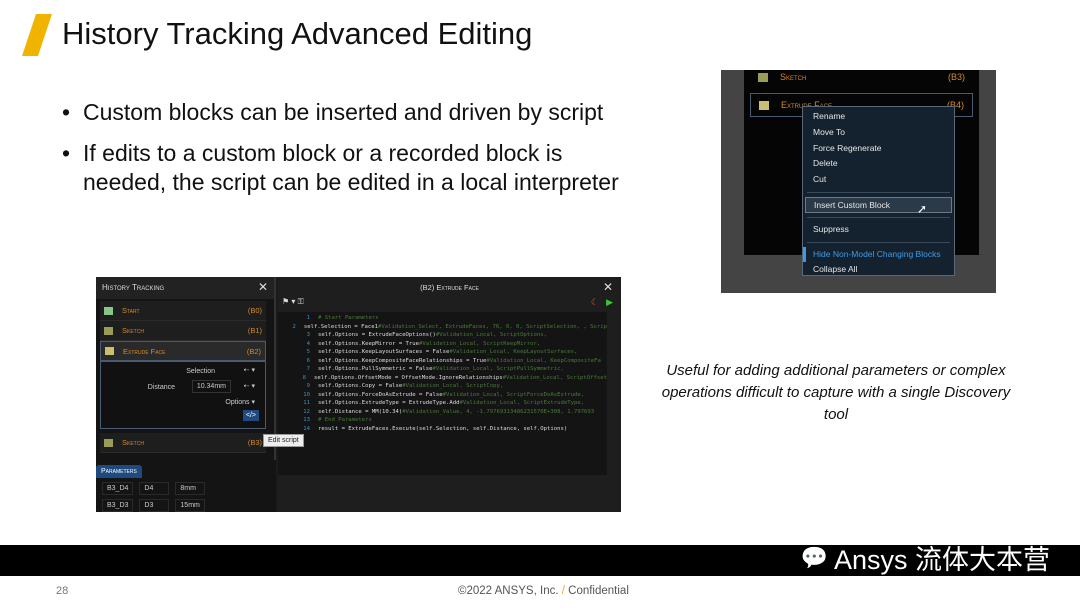 The width and height of the screenshot is (1080, 608). I want to click on row-label: Sketch, so click(133, 330).